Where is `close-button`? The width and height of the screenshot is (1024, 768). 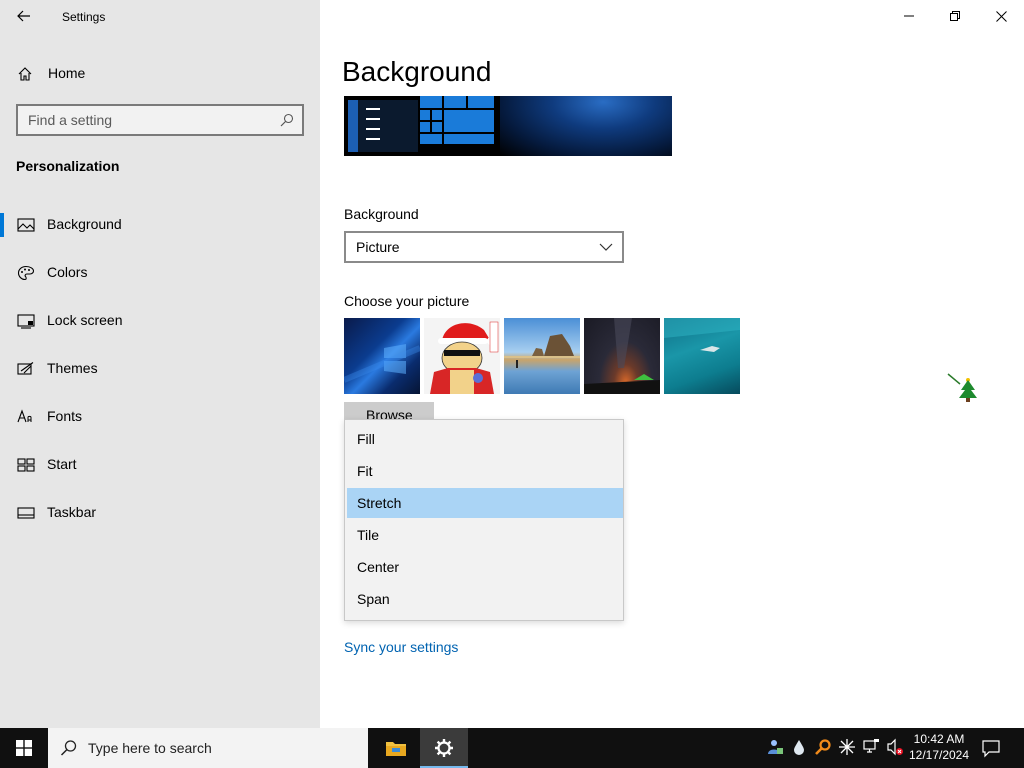 close-button is located at coordinates (1001, 16).